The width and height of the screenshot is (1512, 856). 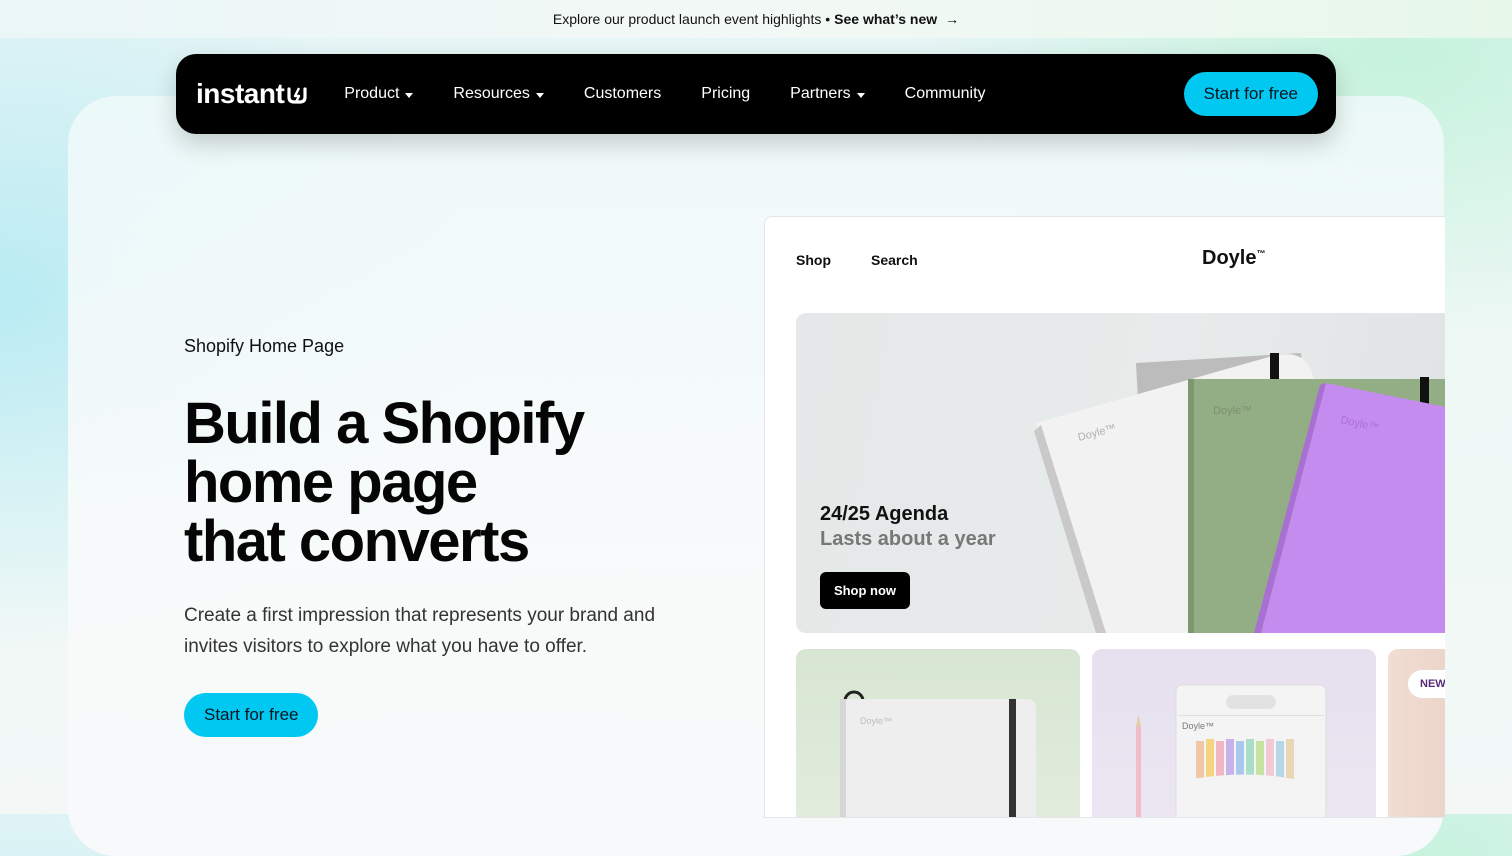 What do you see at coordinates (384, 423) in the screenshot?
I see `headline-line: Build a Shopify` at bounding box center [384, 423].